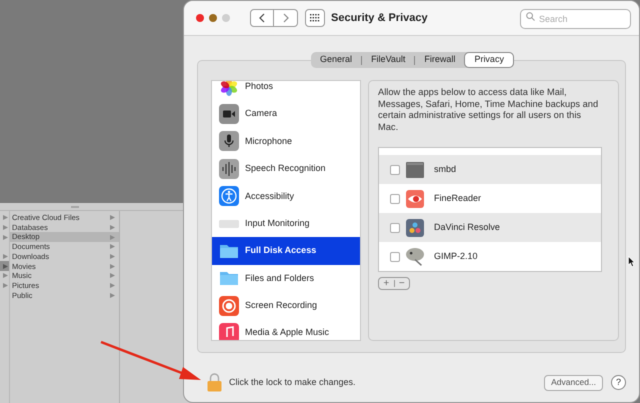 This screenshot has height=403, width=640. I want to click on tab: Privacy, so click(489, 60).